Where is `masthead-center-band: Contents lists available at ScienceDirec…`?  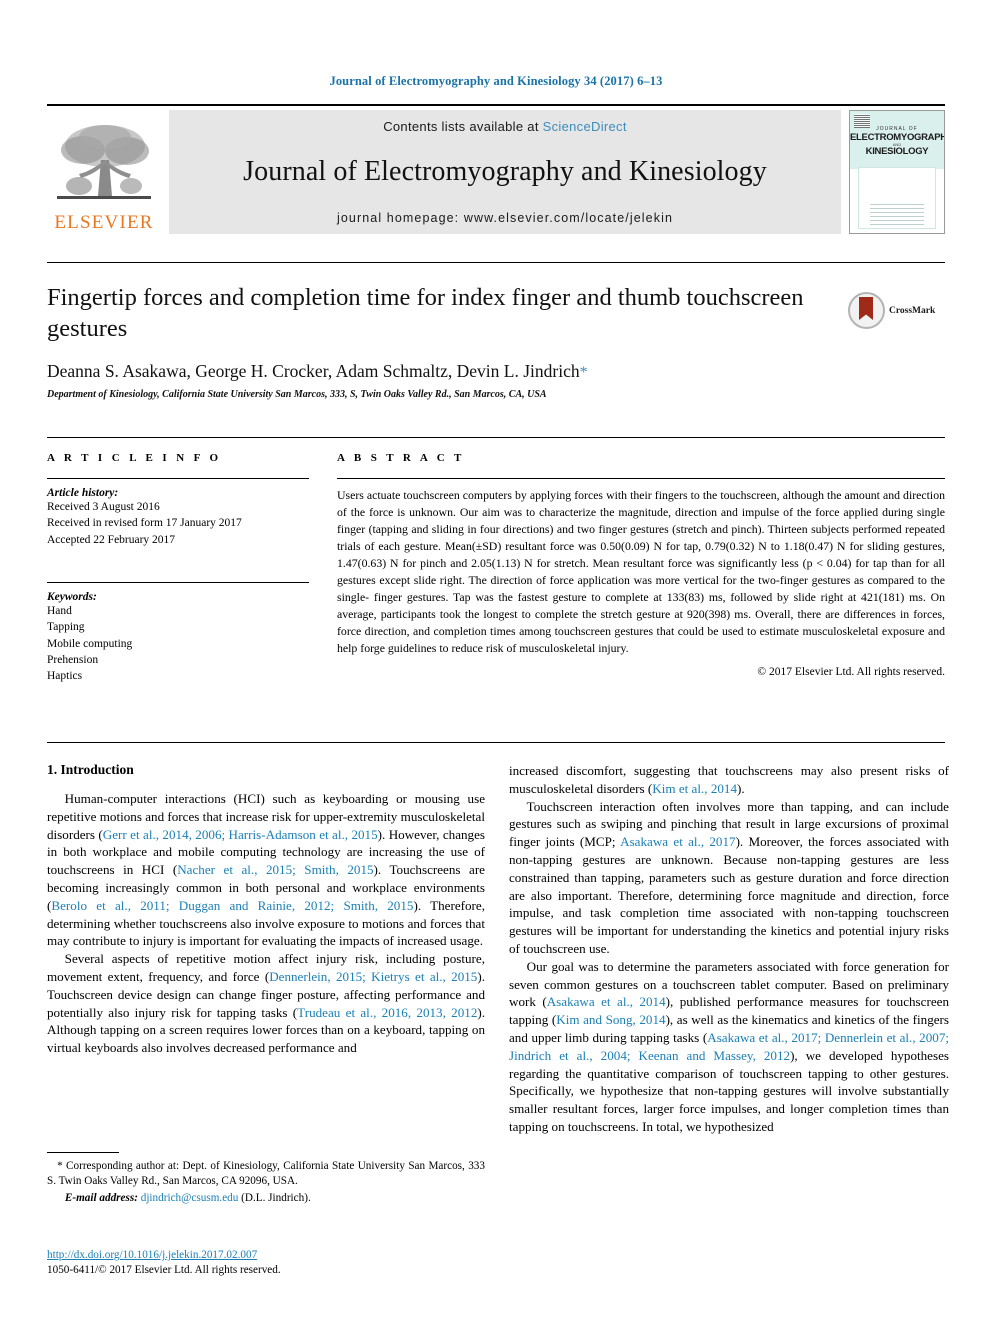
masthead-center-band: Contents lists available at ScienceDirec… is located at coordinates (505, 172).